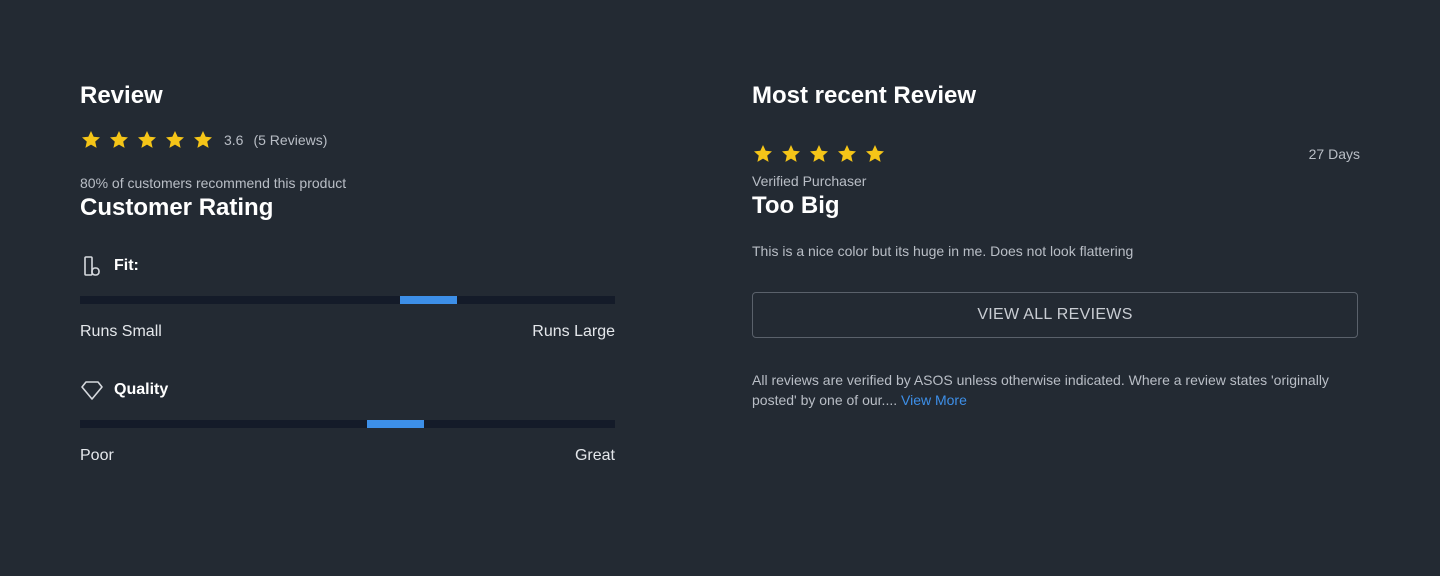 The image size is (1440, 576). Describe the element at coordinates (213, 183) in the screenshot. I see `recommend-text: 80% of customers recommend this product` at that location.